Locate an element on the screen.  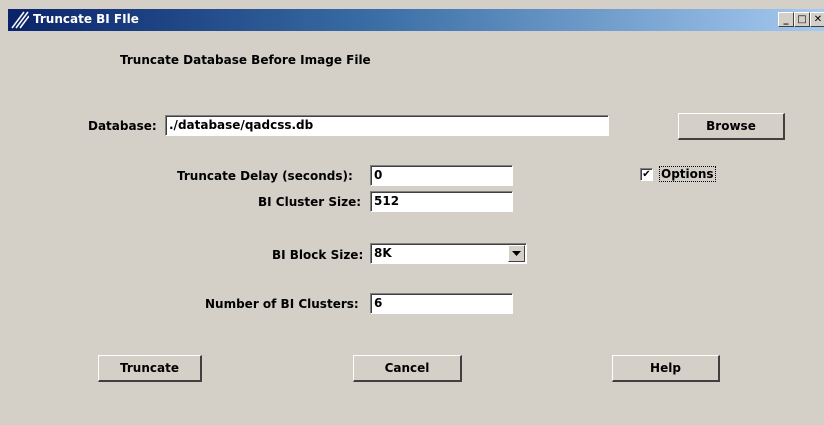
cancel-button: Cancel is located at coordinates (407, 368).